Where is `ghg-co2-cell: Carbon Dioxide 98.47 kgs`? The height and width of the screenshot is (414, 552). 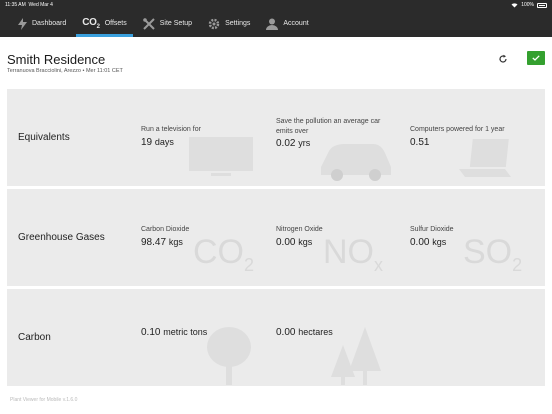
ghg-co2-cell: Carbon Dioxide 98.47 kgs is located at coordinates (201, 255).